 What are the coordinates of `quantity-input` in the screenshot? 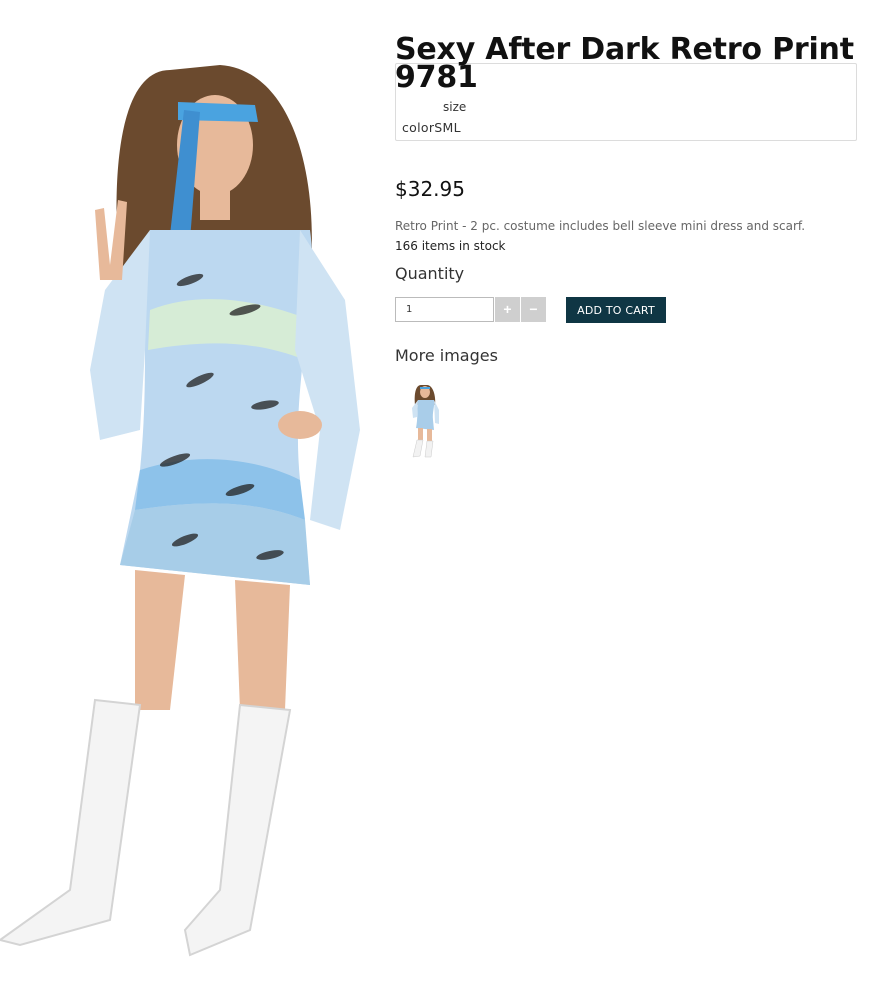 It's located at (444, 309).